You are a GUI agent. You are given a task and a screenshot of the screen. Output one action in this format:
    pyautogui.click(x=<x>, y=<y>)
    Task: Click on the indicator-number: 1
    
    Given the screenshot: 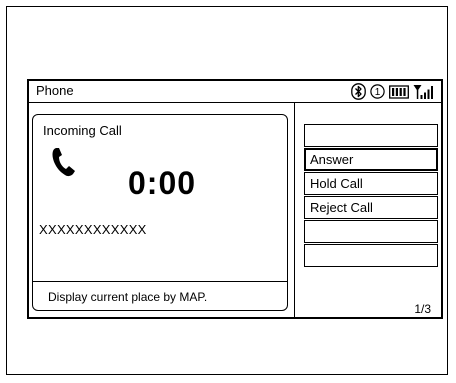 What is the action you would take?
    pyautogui.click(x=378, y=92)
    